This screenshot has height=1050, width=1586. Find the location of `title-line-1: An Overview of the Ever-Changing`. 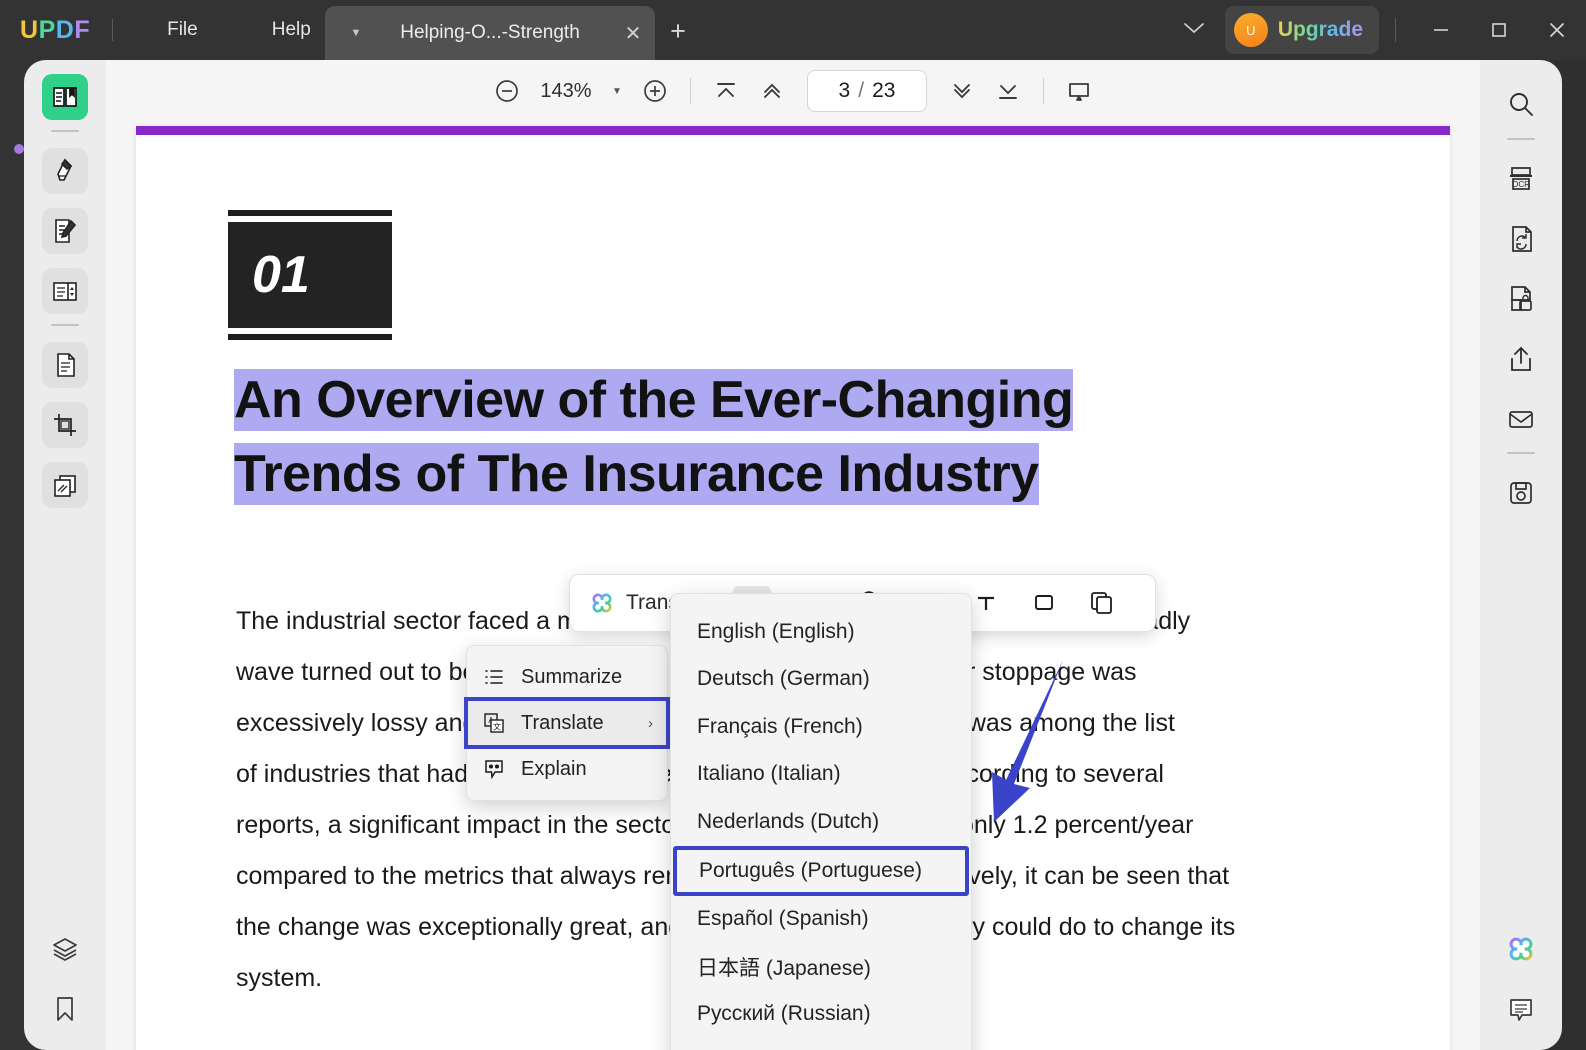

title-line-1: An Overview of the Ever-Changing is located at coordinates (654, 400).